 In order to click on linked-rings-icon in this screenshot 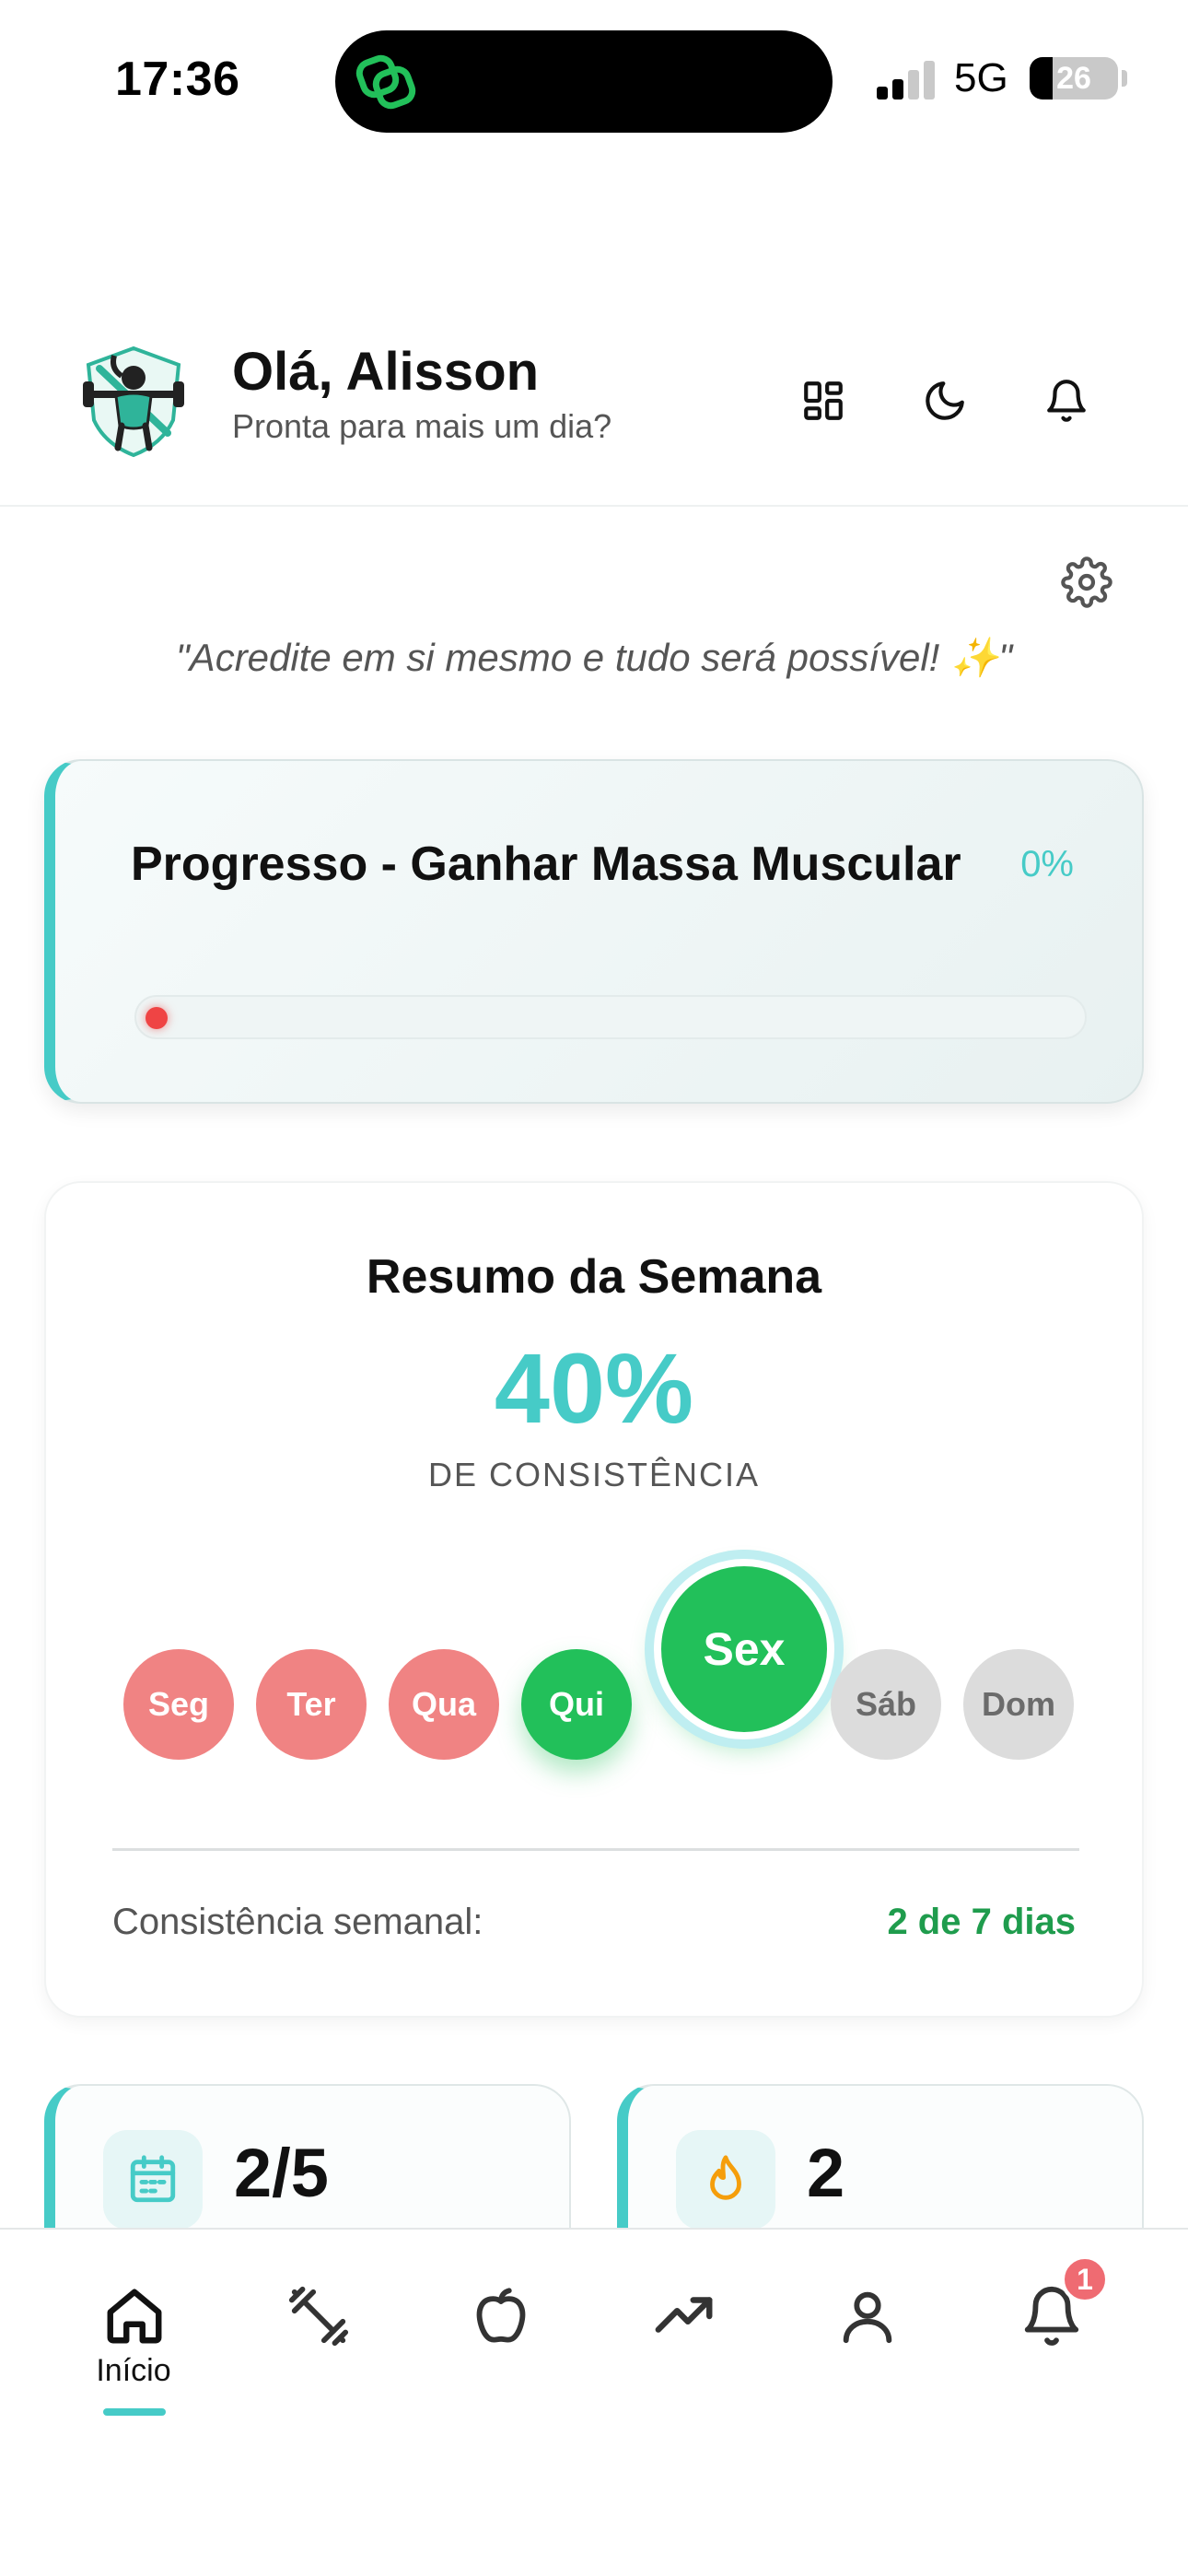, I will do `click(386, 82)`.